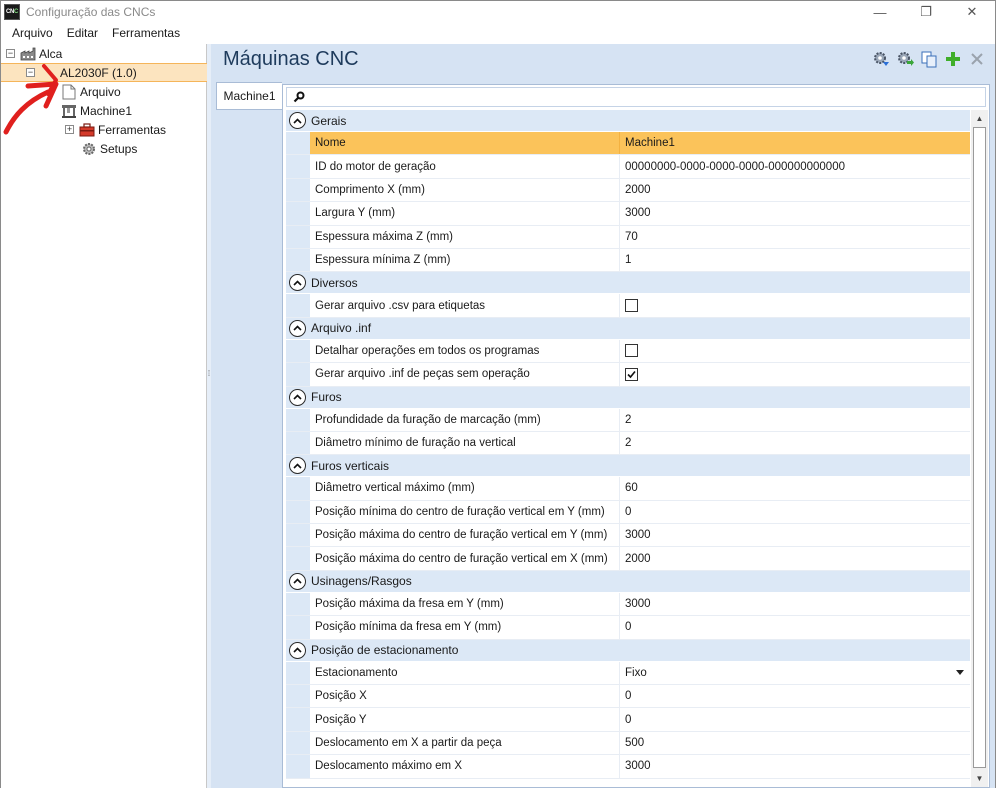 The width and height of the screenshot is (996, 788). Describe the element at coordinates (628, 650) in the screenshot. I see `category-row: Posição de estacionamento` at that location.